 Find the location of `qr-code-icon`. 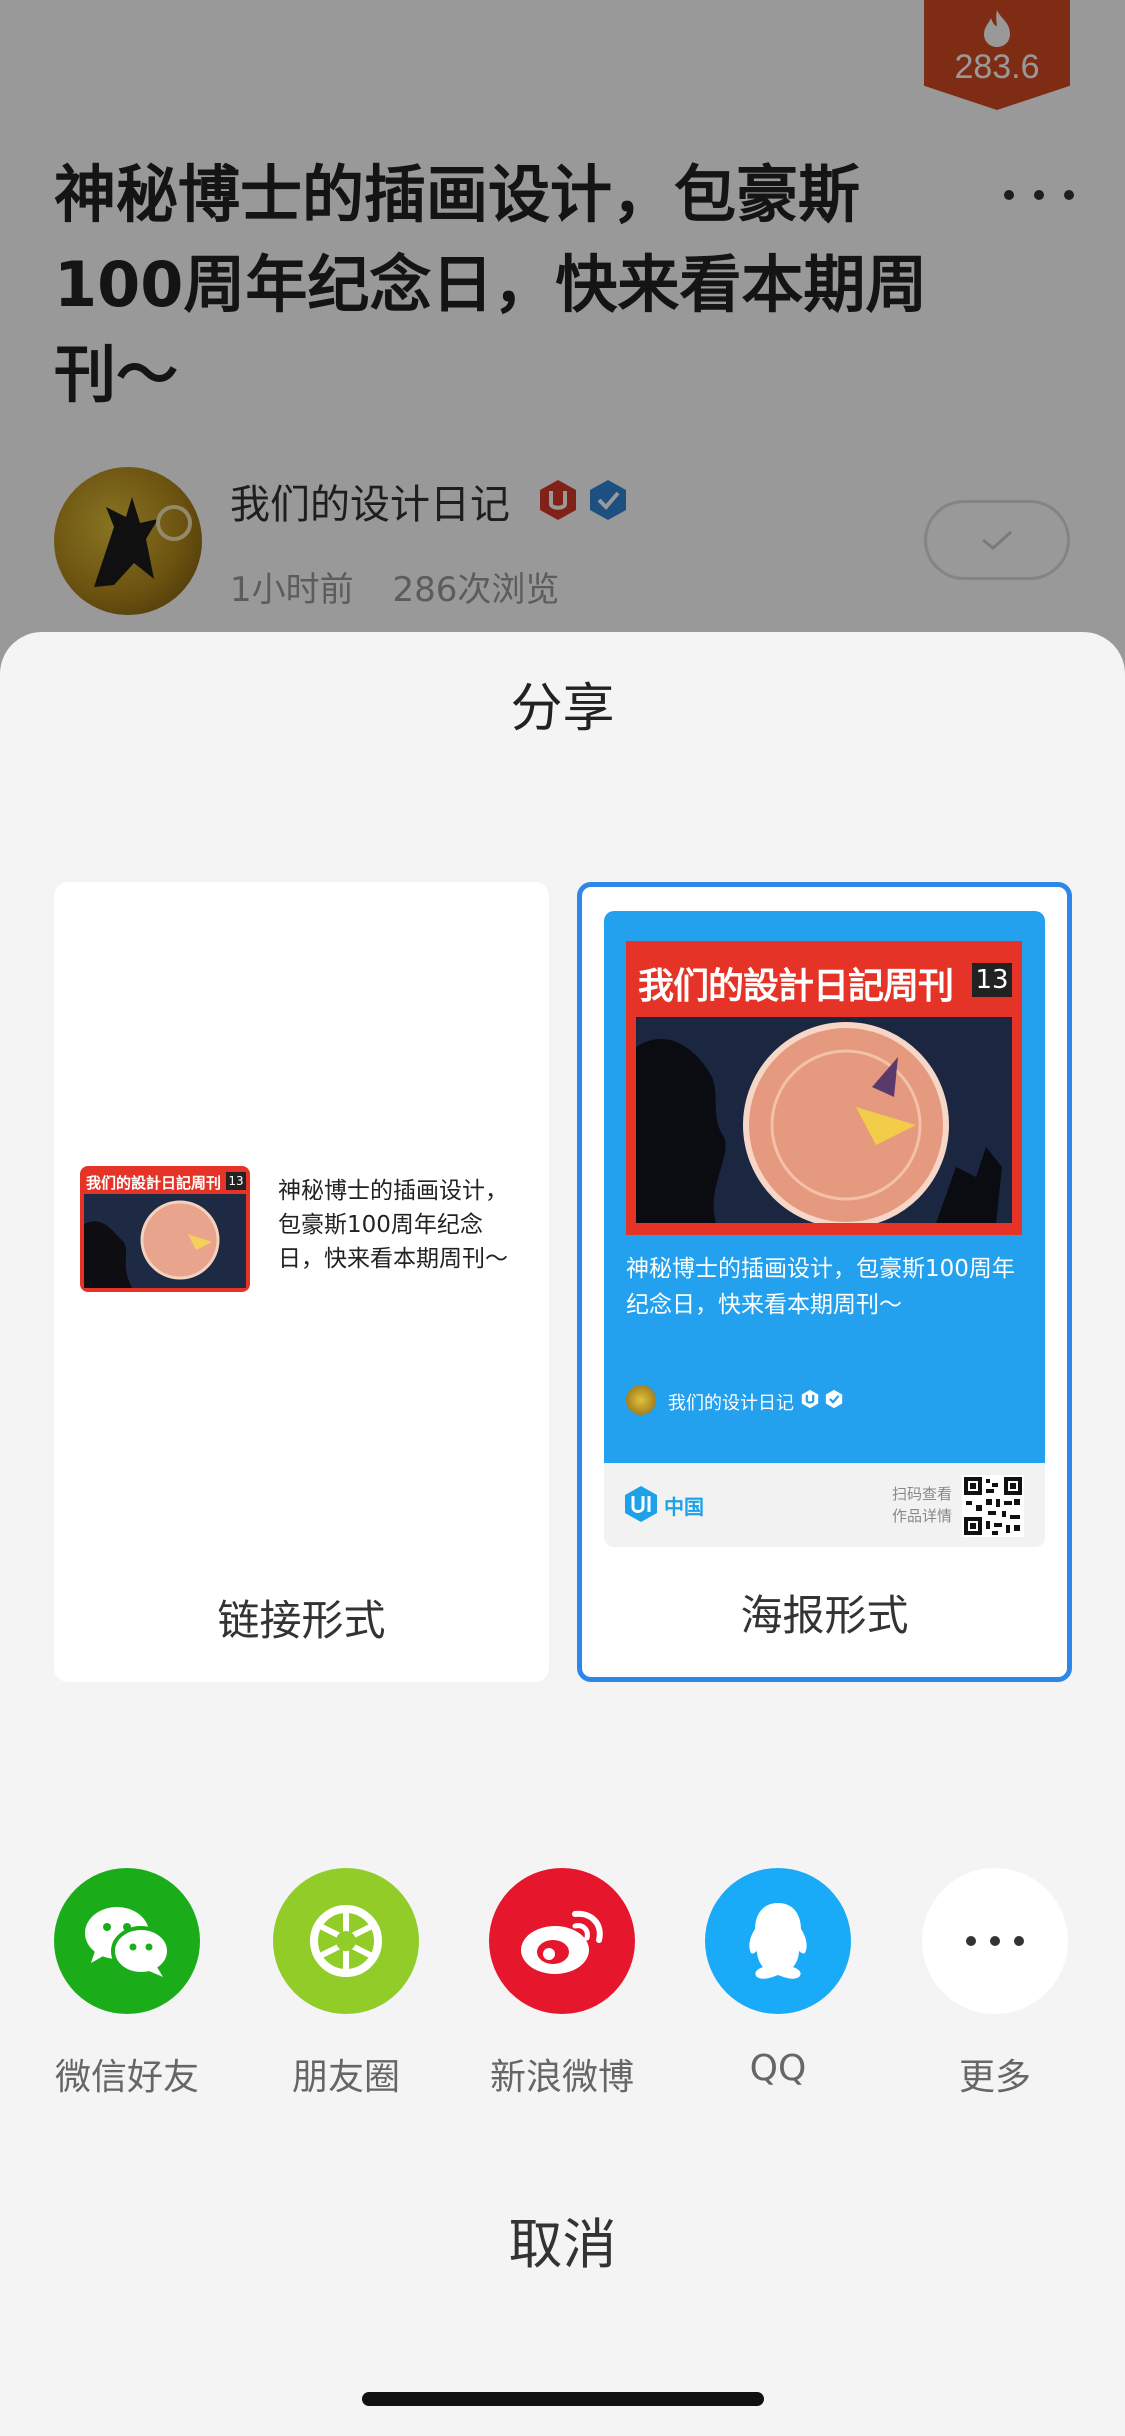

qr-code-icon is located at coordinates (993, 1506).